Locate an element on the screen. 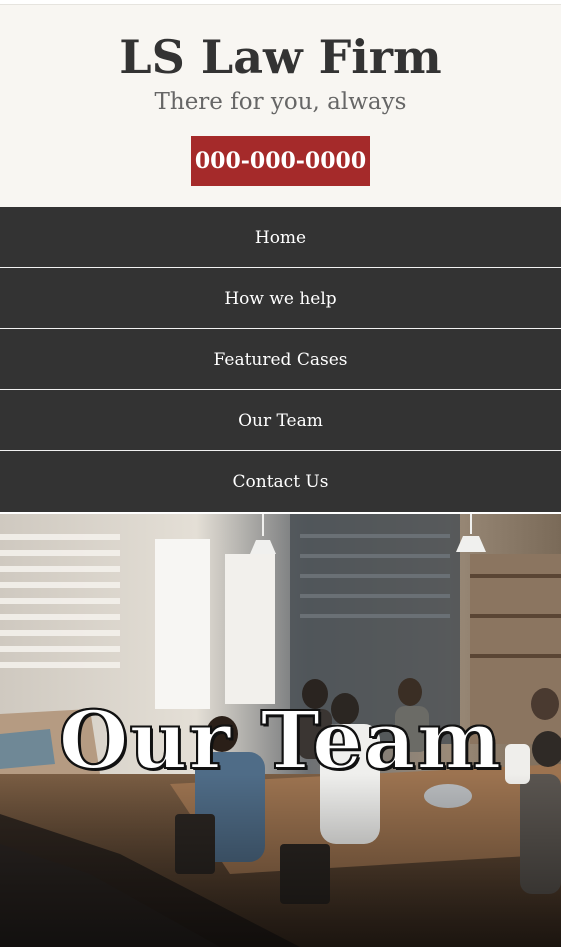 The image size is (561, 947). phone-button: 000-000-0000 is located at coordinates (280, 161).